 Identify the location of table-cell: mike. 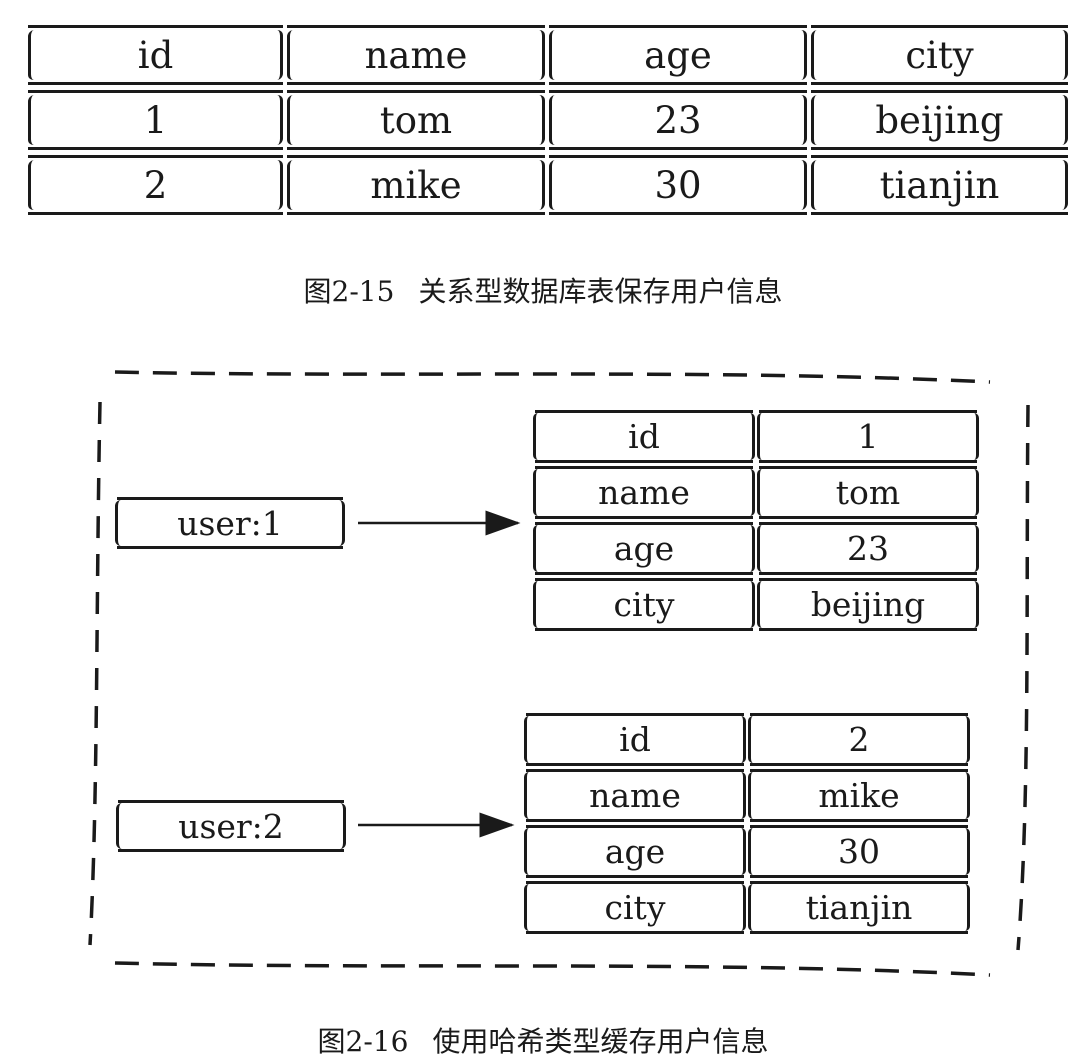
(416, 185).